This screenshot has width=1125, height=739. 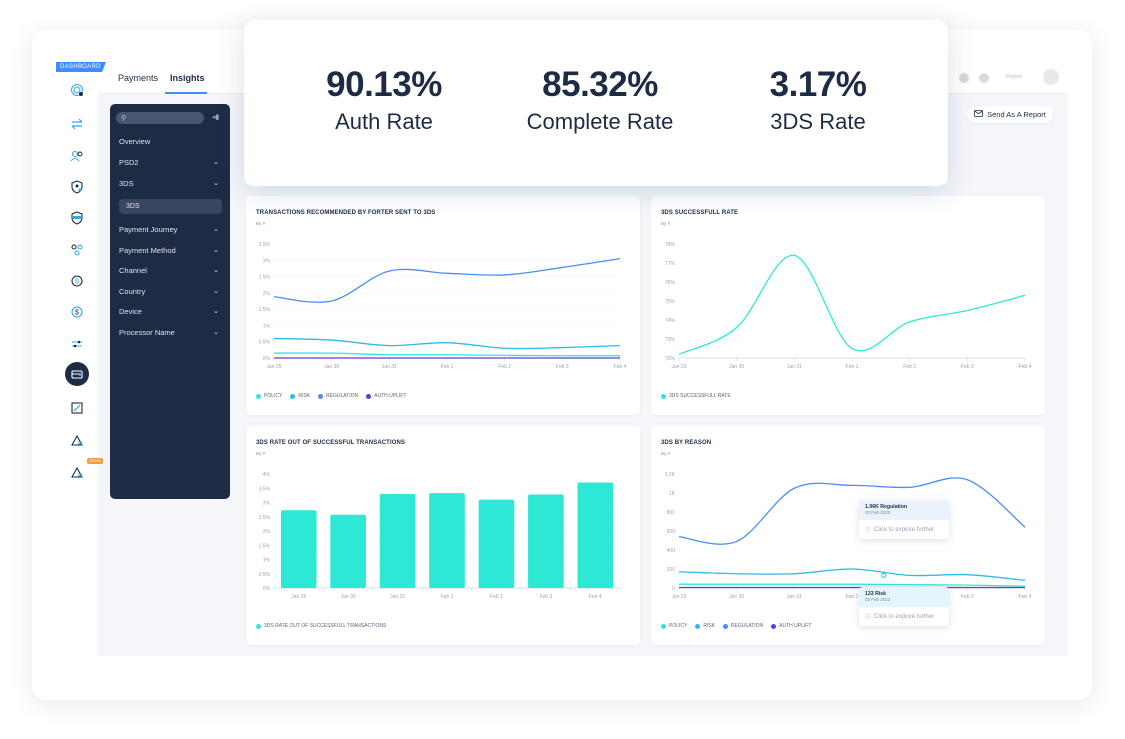 I want to click on chart-subtitle: By #, so click(x=261, y=223).